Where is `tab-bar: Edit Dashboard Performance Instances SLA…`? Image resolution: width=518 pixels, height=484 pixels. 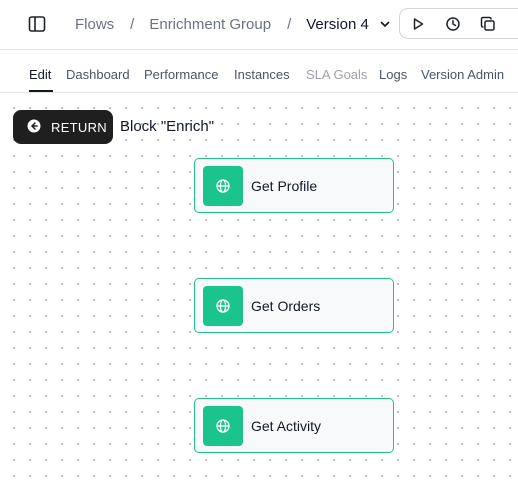
tab-bar: Edit Dashboard Performance Instances SLA… is located at coordinates (259, 72).